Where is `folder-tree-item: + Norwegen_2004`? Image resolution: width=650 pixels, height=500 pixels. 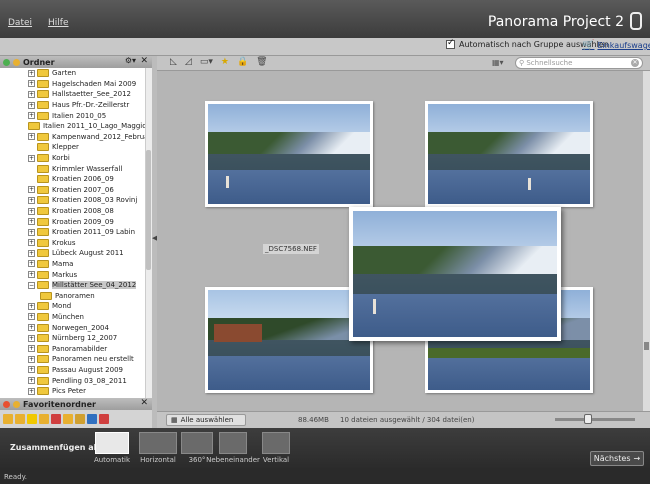 folder-tree-item: + Norwegen_2004 is located at coordinates (72, 327).